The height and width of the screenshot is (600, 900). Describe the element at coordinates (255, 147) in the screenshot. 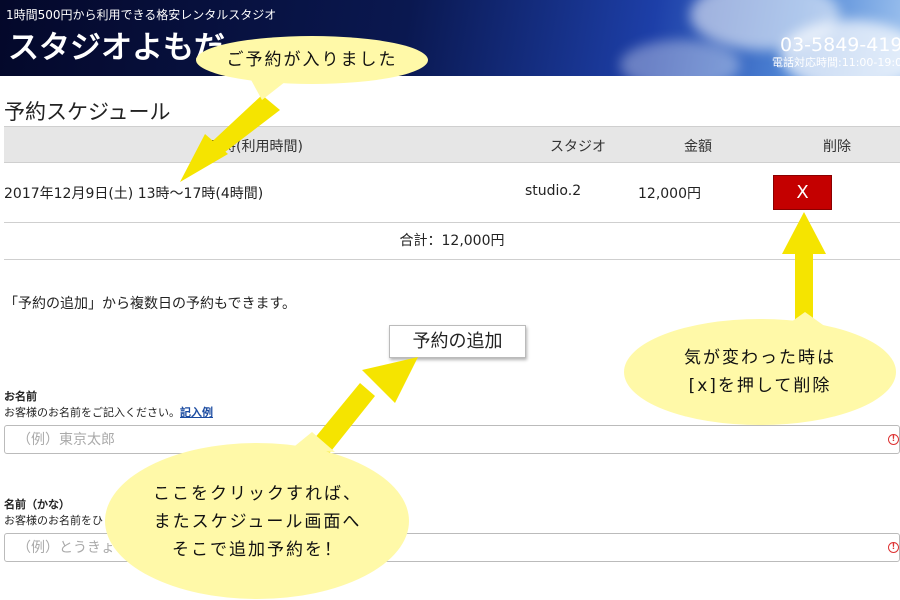

I see `column-datetime: 日時(利用時間)` at that location.